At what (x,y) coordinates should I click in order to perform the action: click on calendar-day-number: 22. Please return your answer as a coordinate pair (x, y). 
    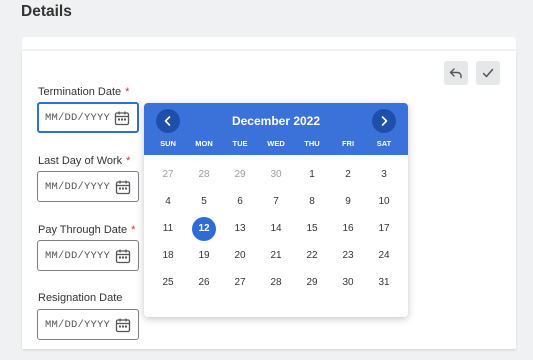
    Looking at the image, I should click on (312, 255).